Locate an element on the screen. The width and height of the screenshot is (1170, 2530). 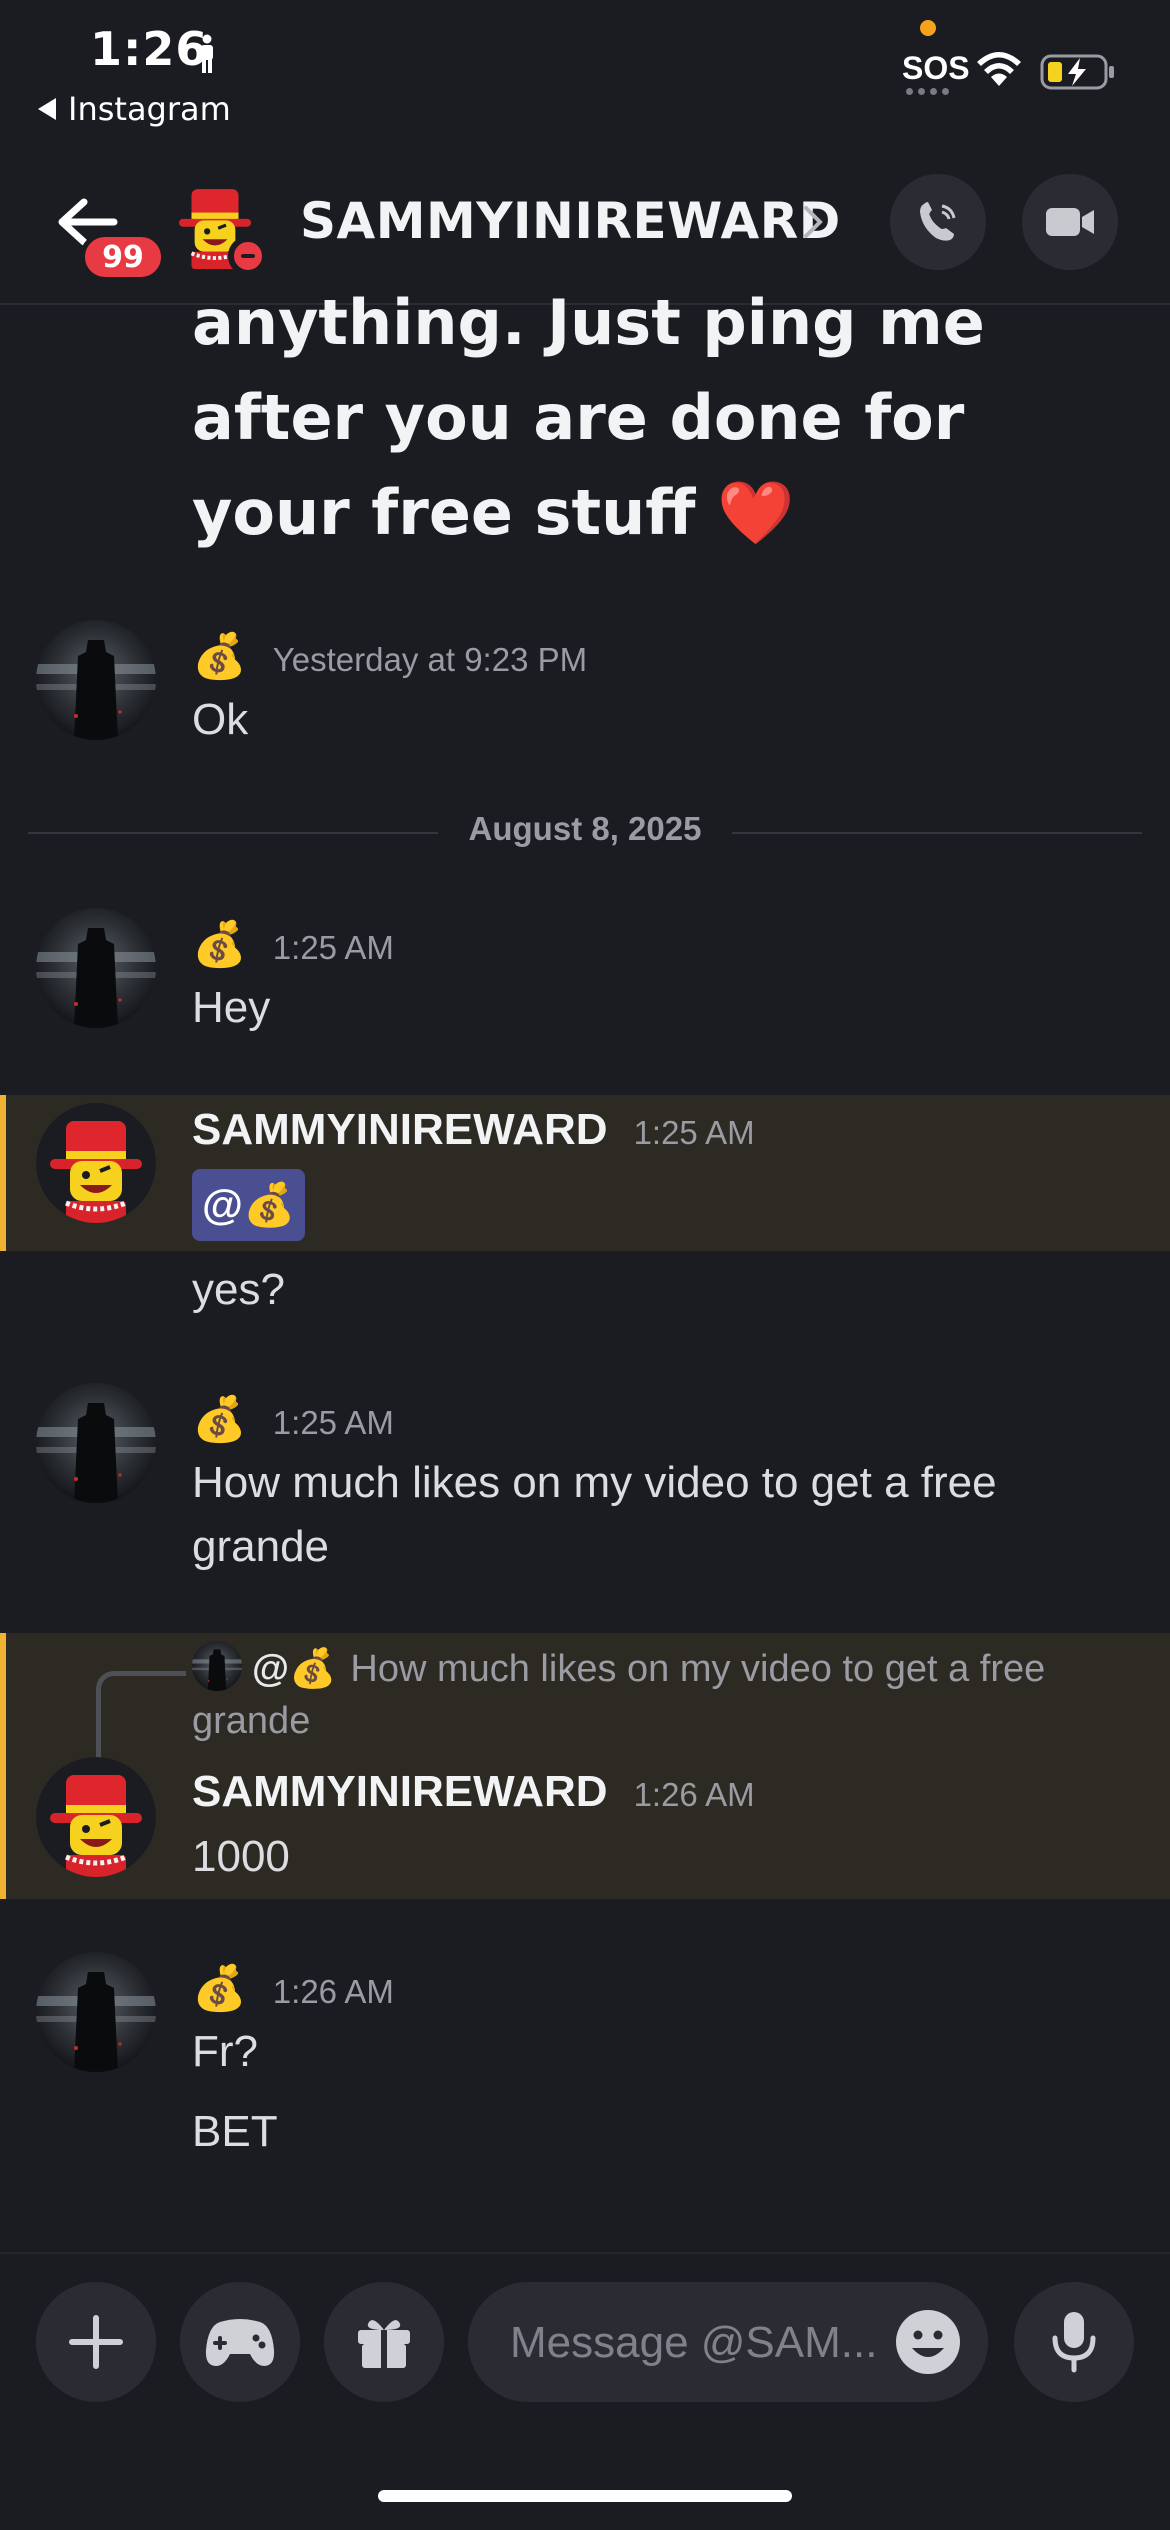
gift-icon is located at coordinates (384, 2344).